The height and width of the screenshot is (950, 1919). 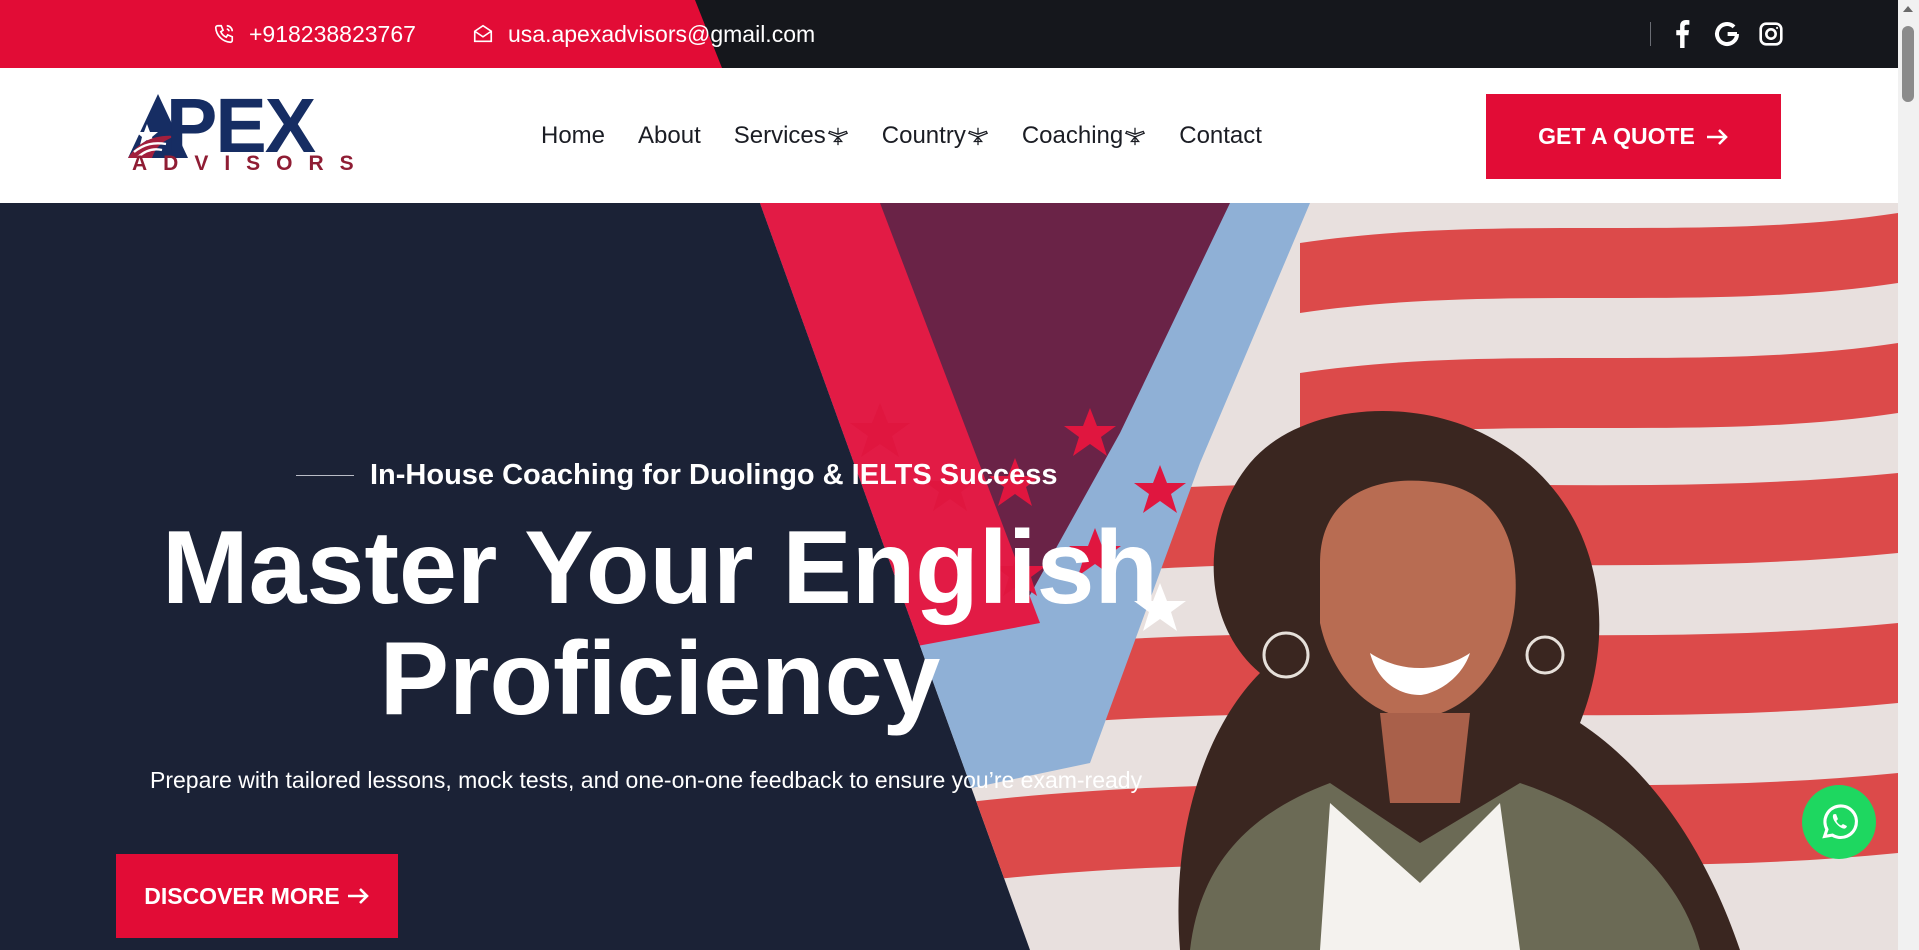 What do you see at coordinates (242, 895) in the screenshot?
I see `discover-more-label: DISCOVER MORE` at bounding box center [242, 895].